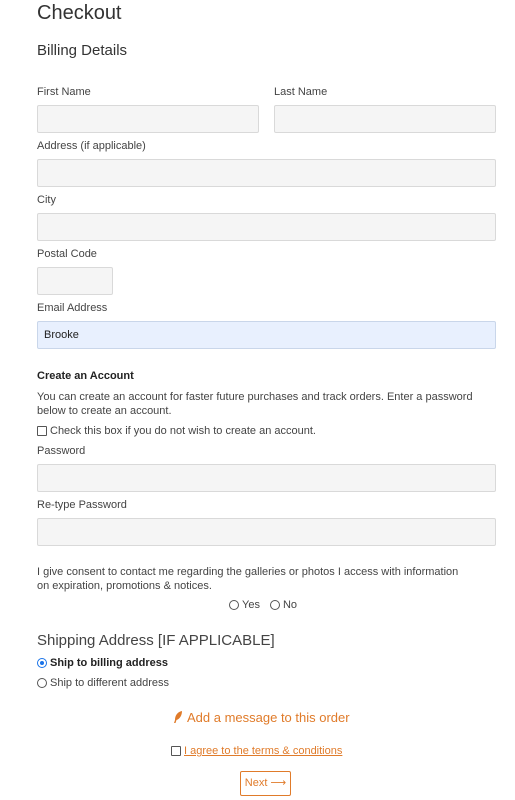 This screenshot has height=800, width=515. I want to click on ship-billing-option: Ship to billing address, so click(102, 663).